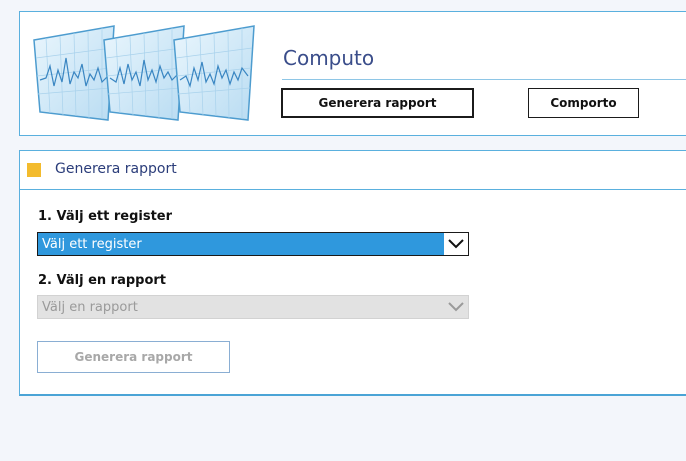  Describe the element at coordinates (105, 216) in the screenshot. I see `register-label: 1. Välj ett register` at that location.